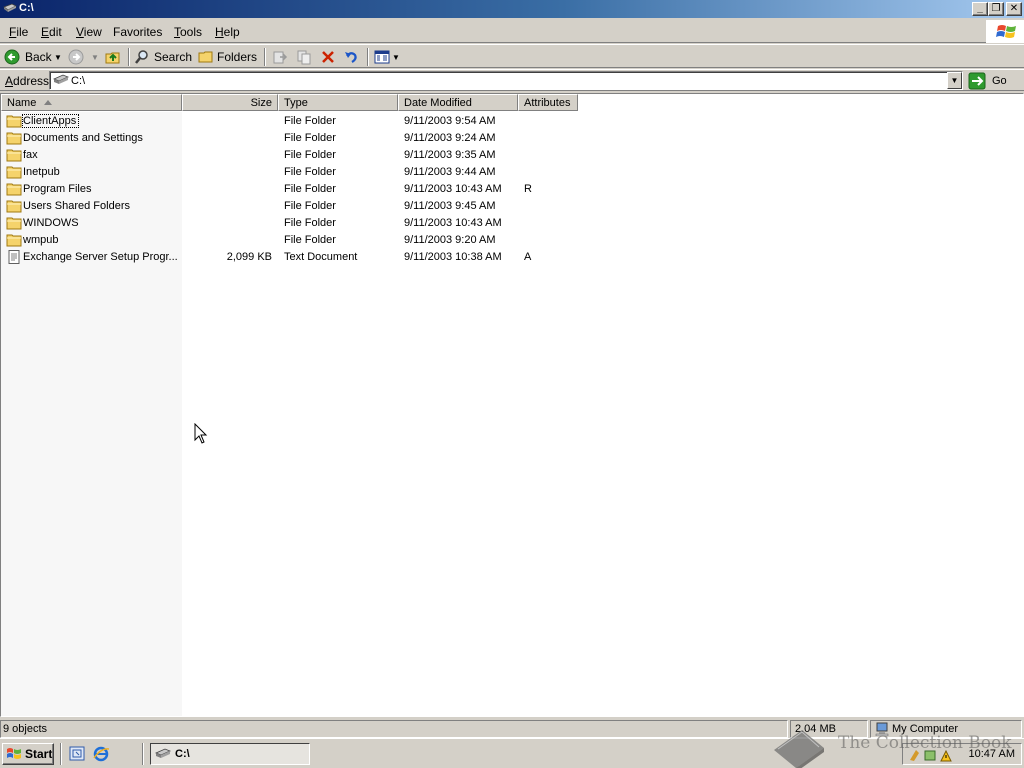 This screenshot has width=1024, height=768. I want to click on file-attributes: R, so click(528, 189).